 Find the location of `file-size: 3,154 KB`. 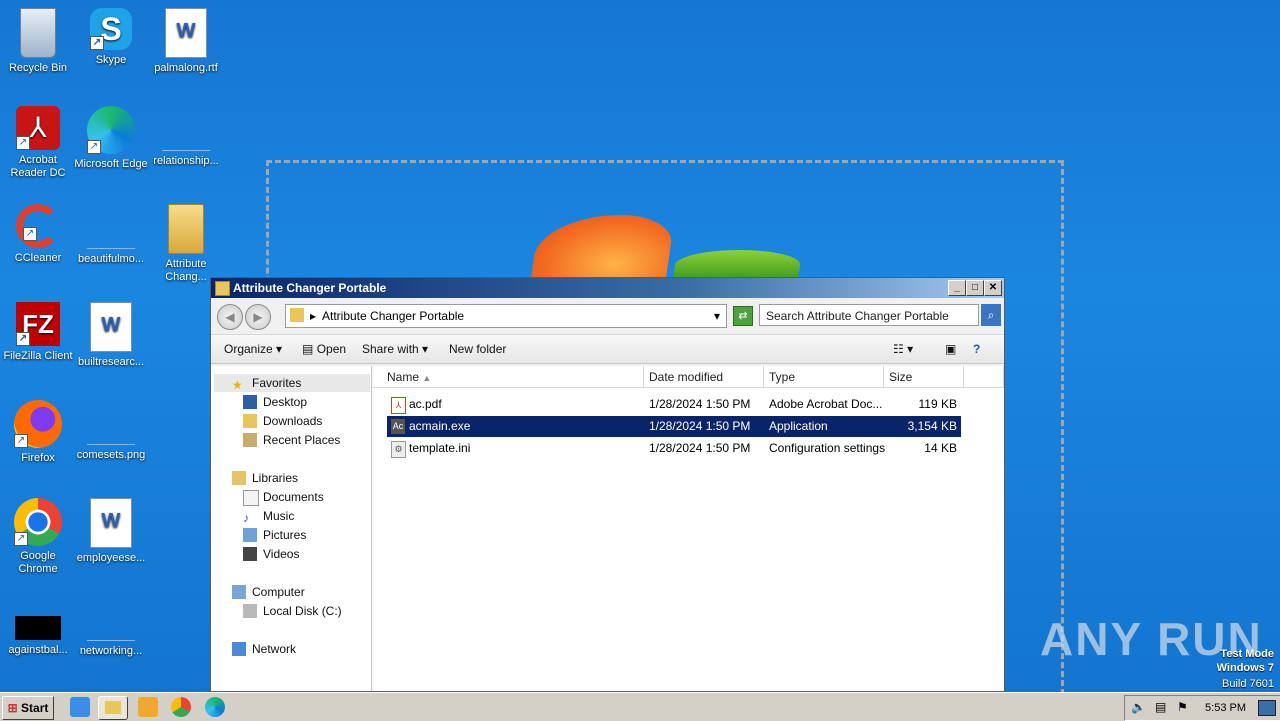

file-size: 3,154 KB is located at coordinates (932, 426).